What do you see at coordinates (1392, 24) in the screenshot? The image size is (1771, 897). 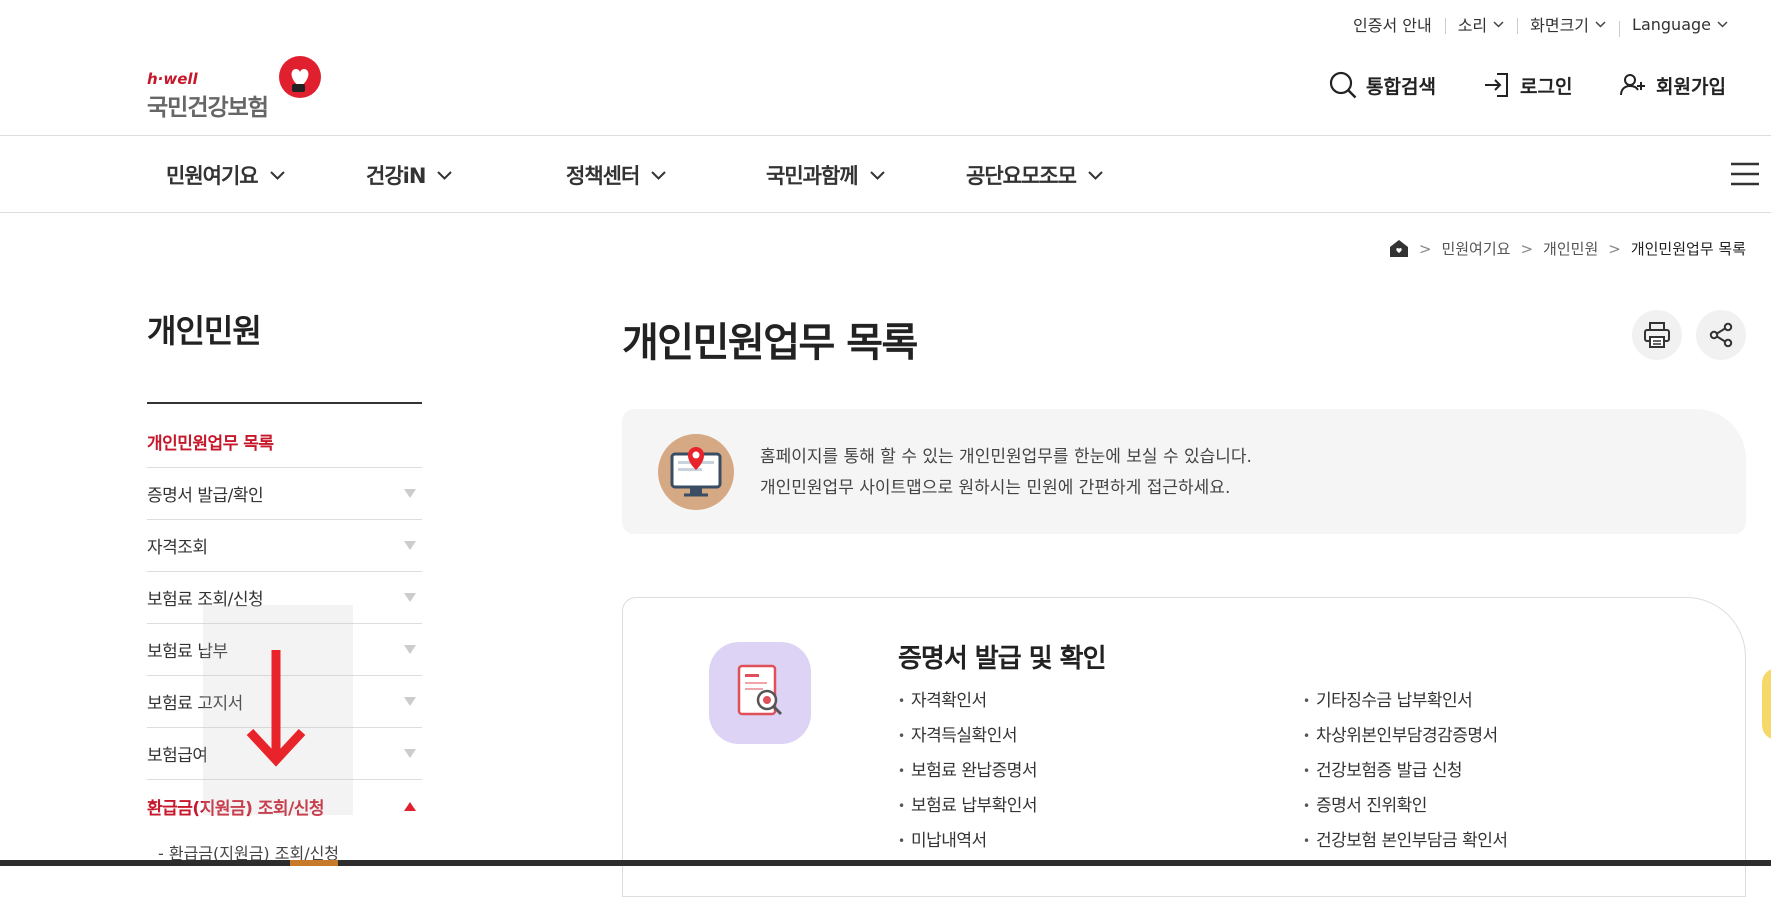 I see `cert-guide-link: 인증서 안내` at bounding box center [1392, 24].